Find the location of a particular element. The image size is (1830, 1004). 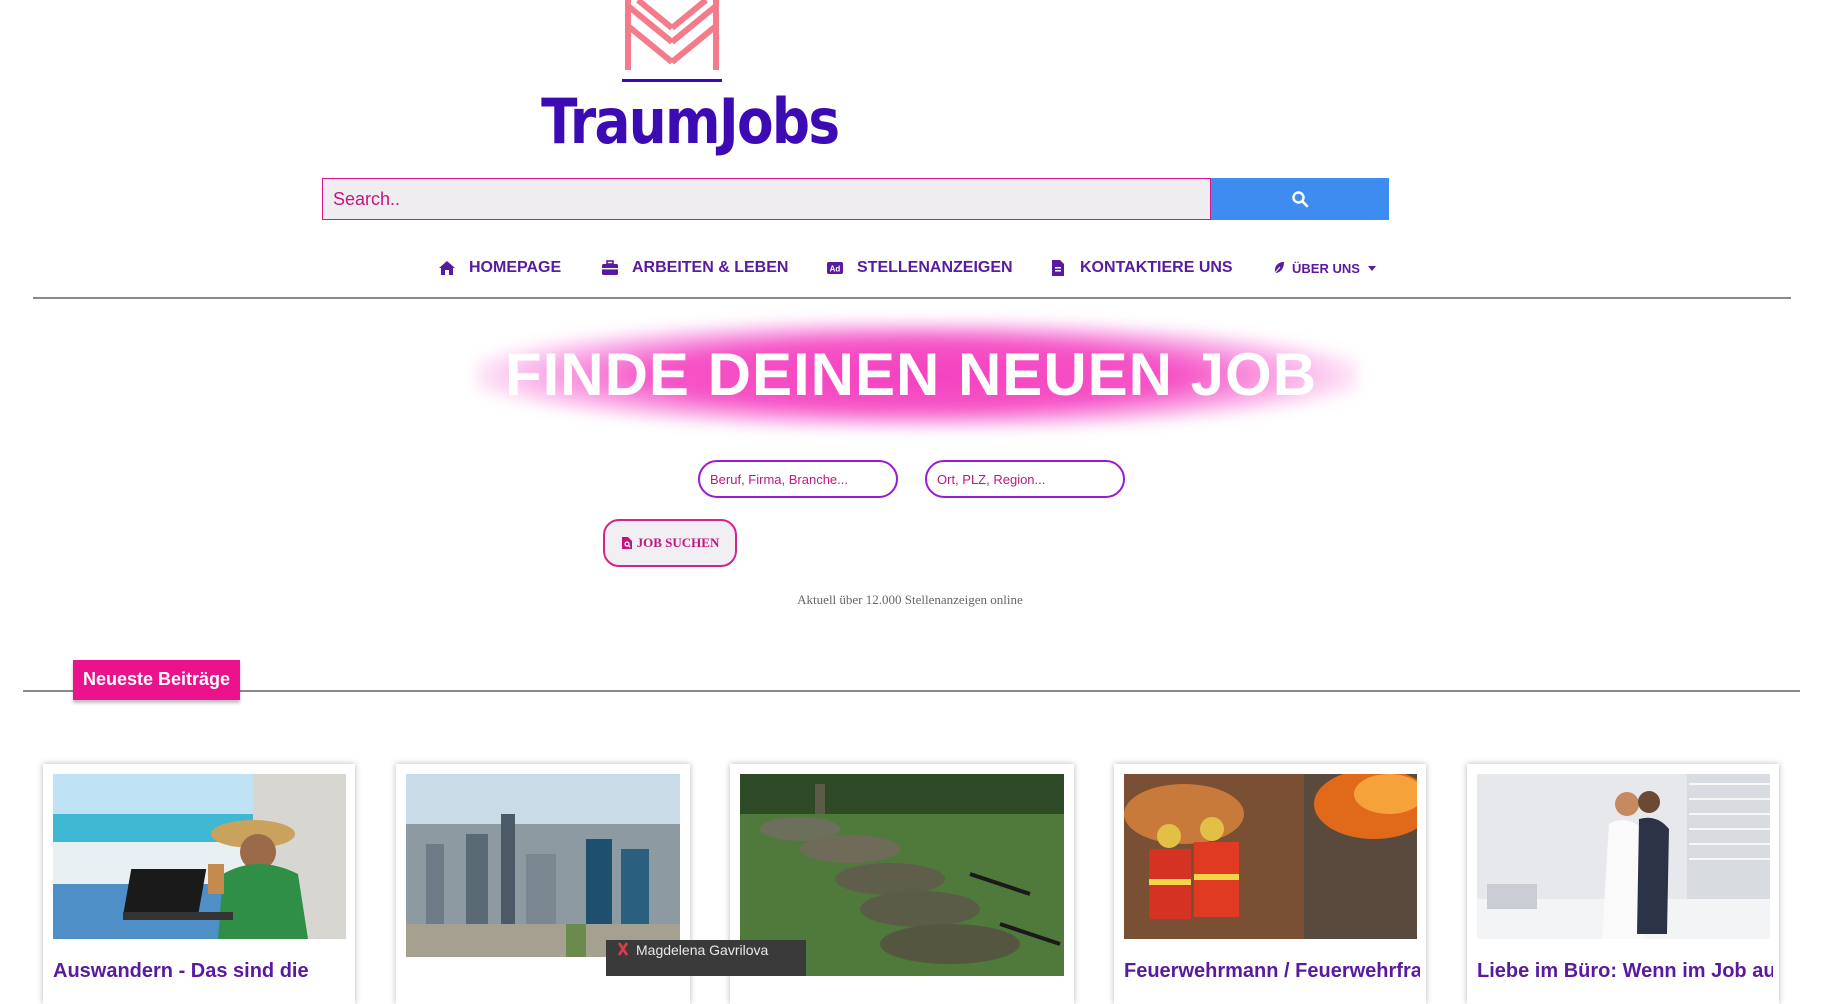

site-search-button is located at coordinates (1300, 199).